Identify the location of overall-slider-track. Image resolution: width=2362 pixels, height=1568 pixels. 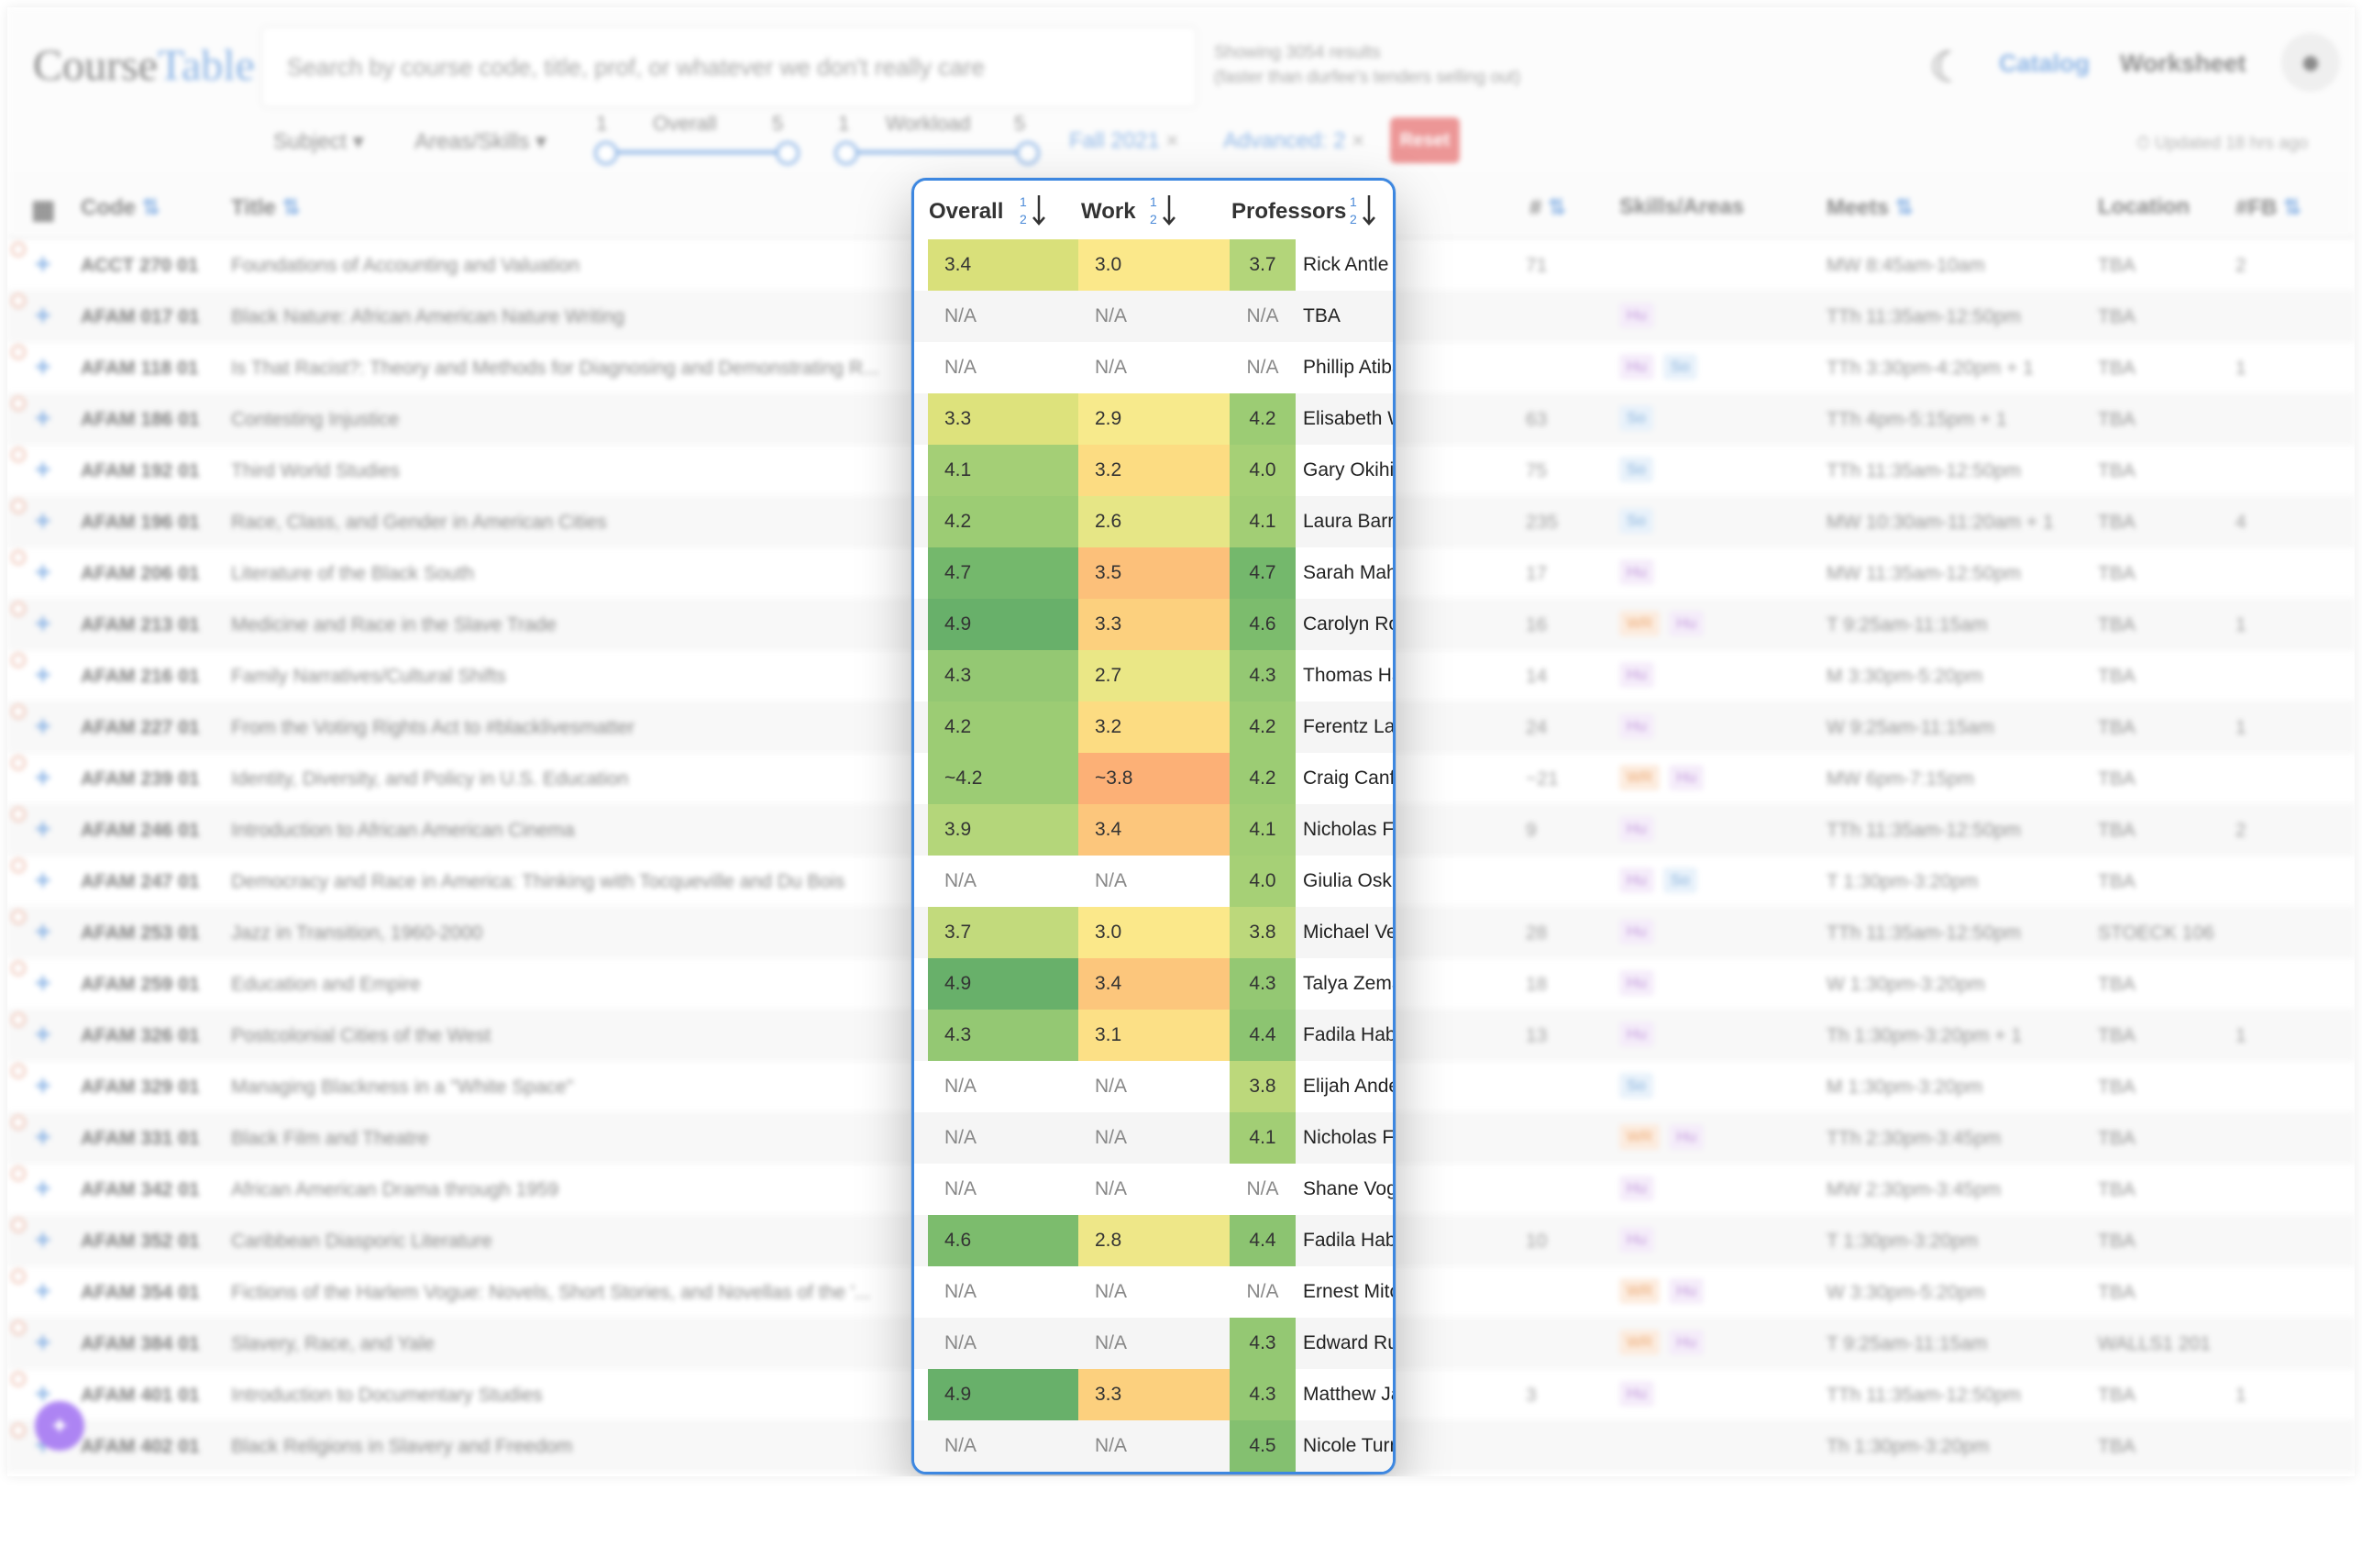
(697, 152).